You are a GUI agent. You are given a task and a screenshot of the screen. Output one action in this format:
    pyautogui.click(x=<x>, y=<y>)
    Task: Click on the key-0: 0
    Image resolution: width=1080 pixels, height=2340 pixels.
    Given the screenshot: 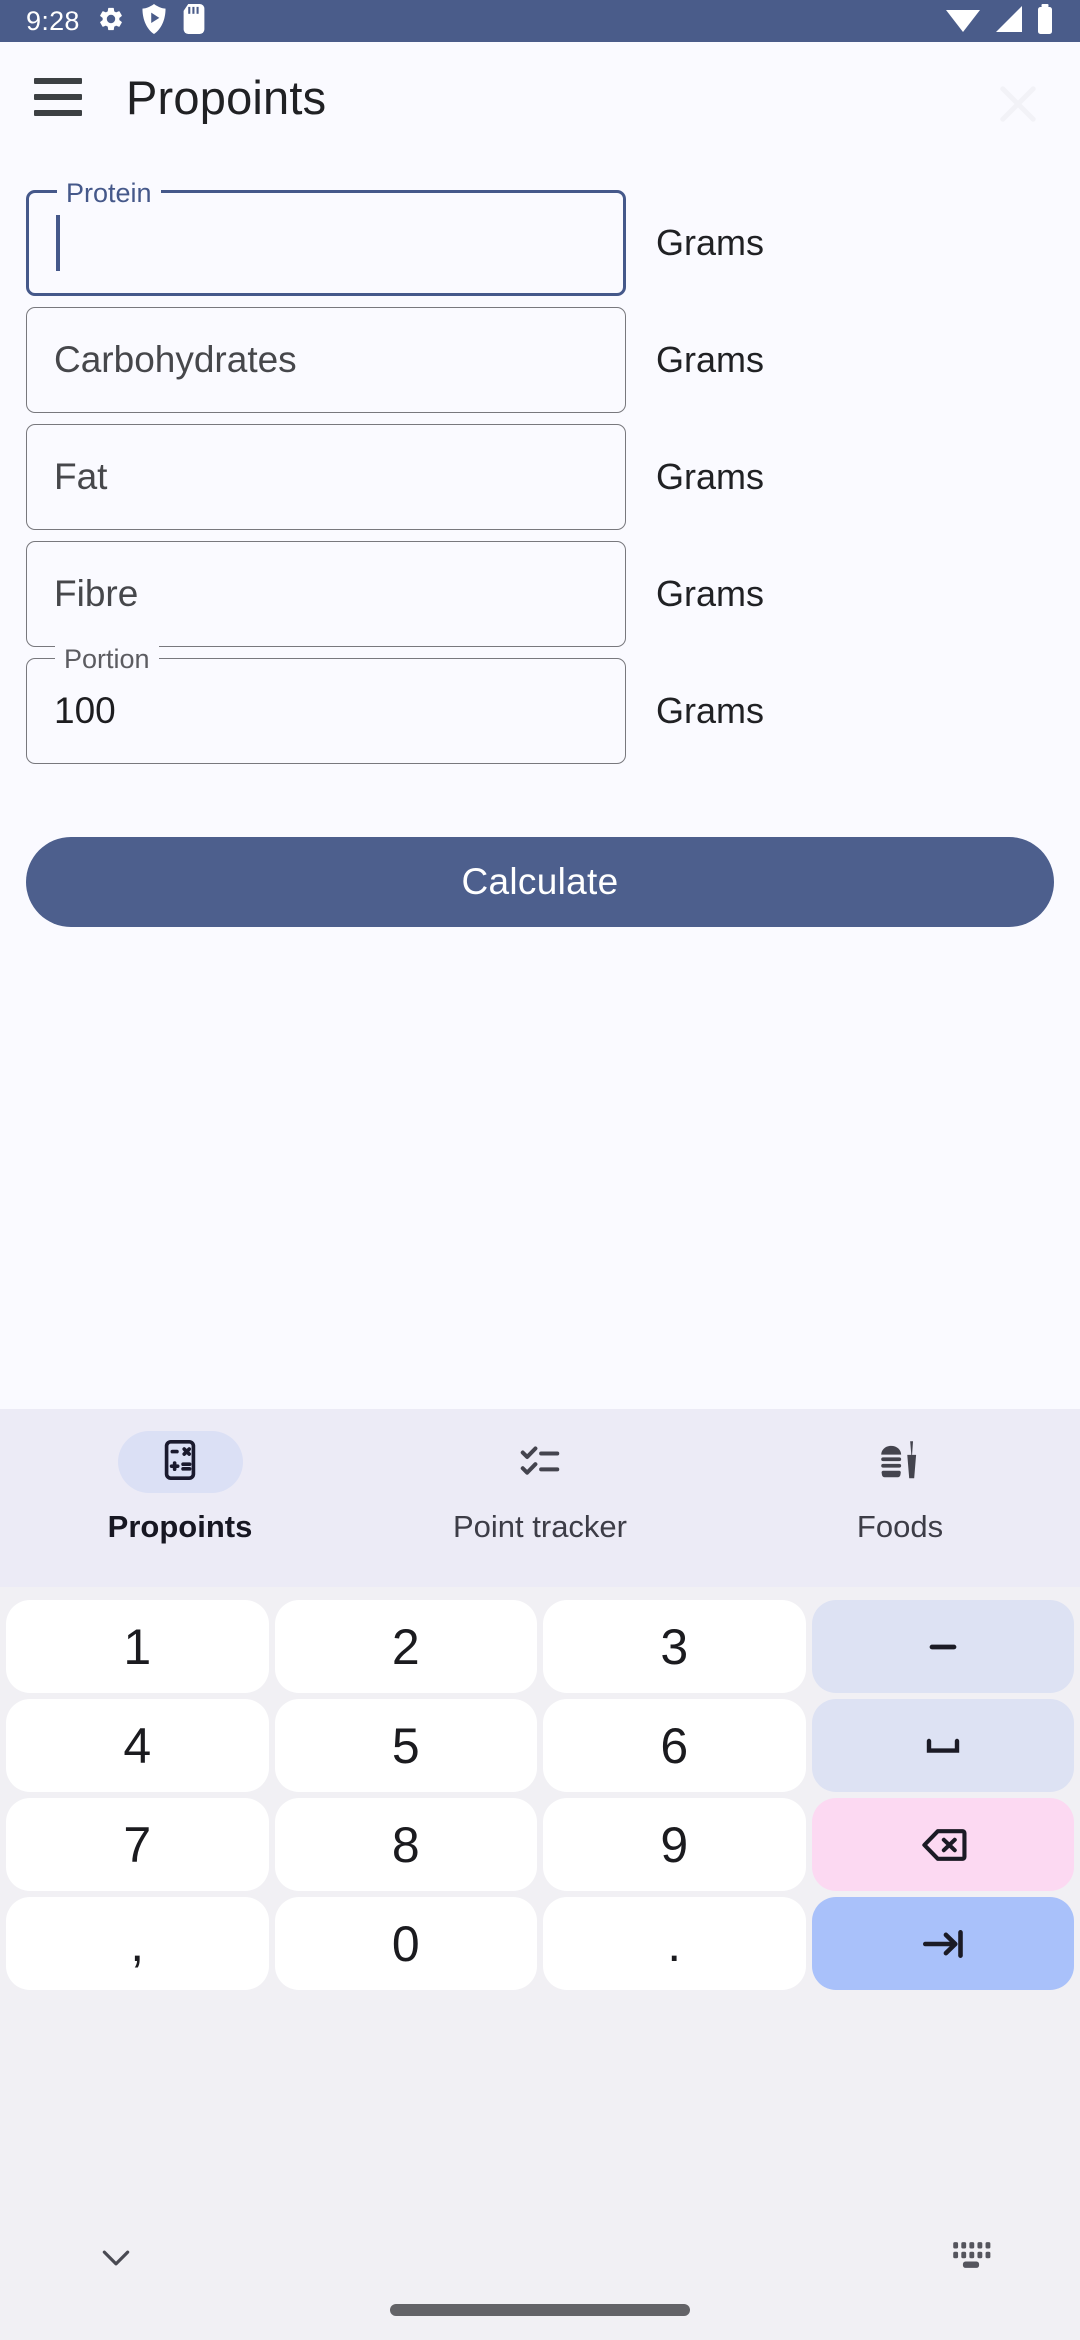 What is the action you would take?
    pyautogui.click(x=405, y=1943)
    